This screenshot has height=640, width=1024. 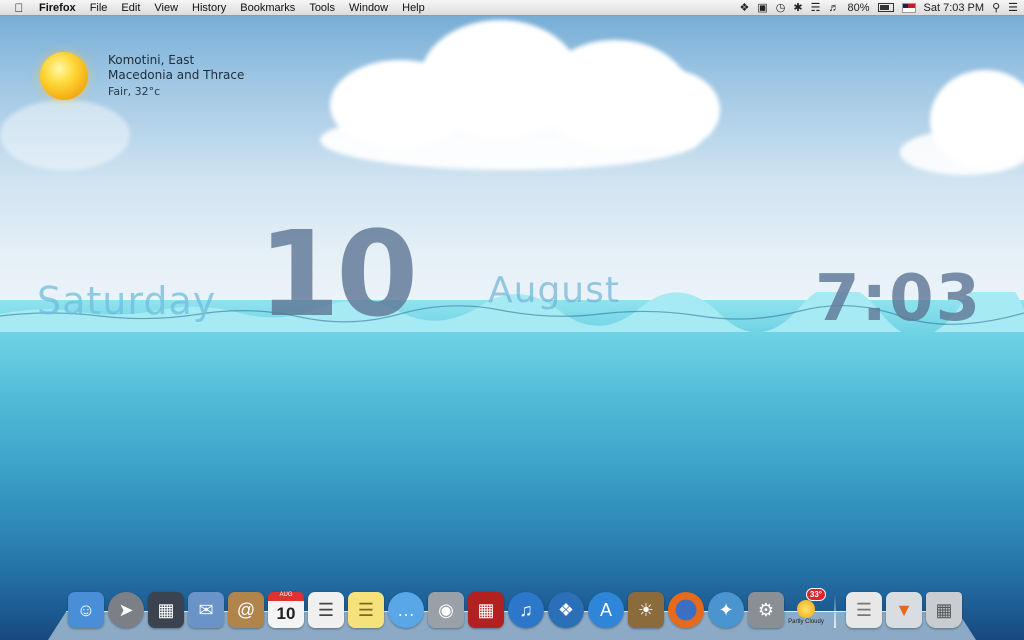 I want to click on time-machine-icon: ◷, so click(x=781, y=7).